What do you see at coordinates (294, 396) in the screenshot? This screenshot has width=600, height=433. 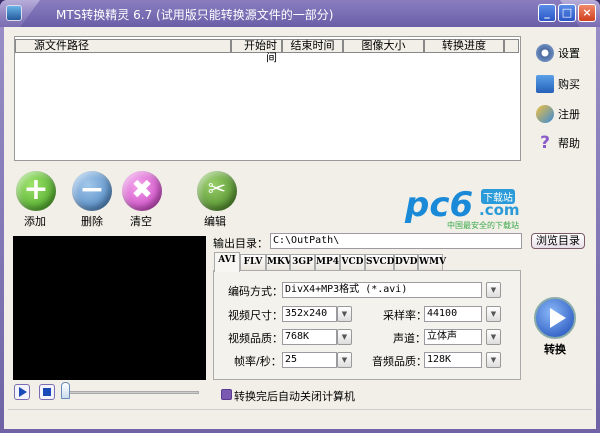 I see `shutdown-label: 转换完后自动关闭计算机` at bounding box center [294, 396].